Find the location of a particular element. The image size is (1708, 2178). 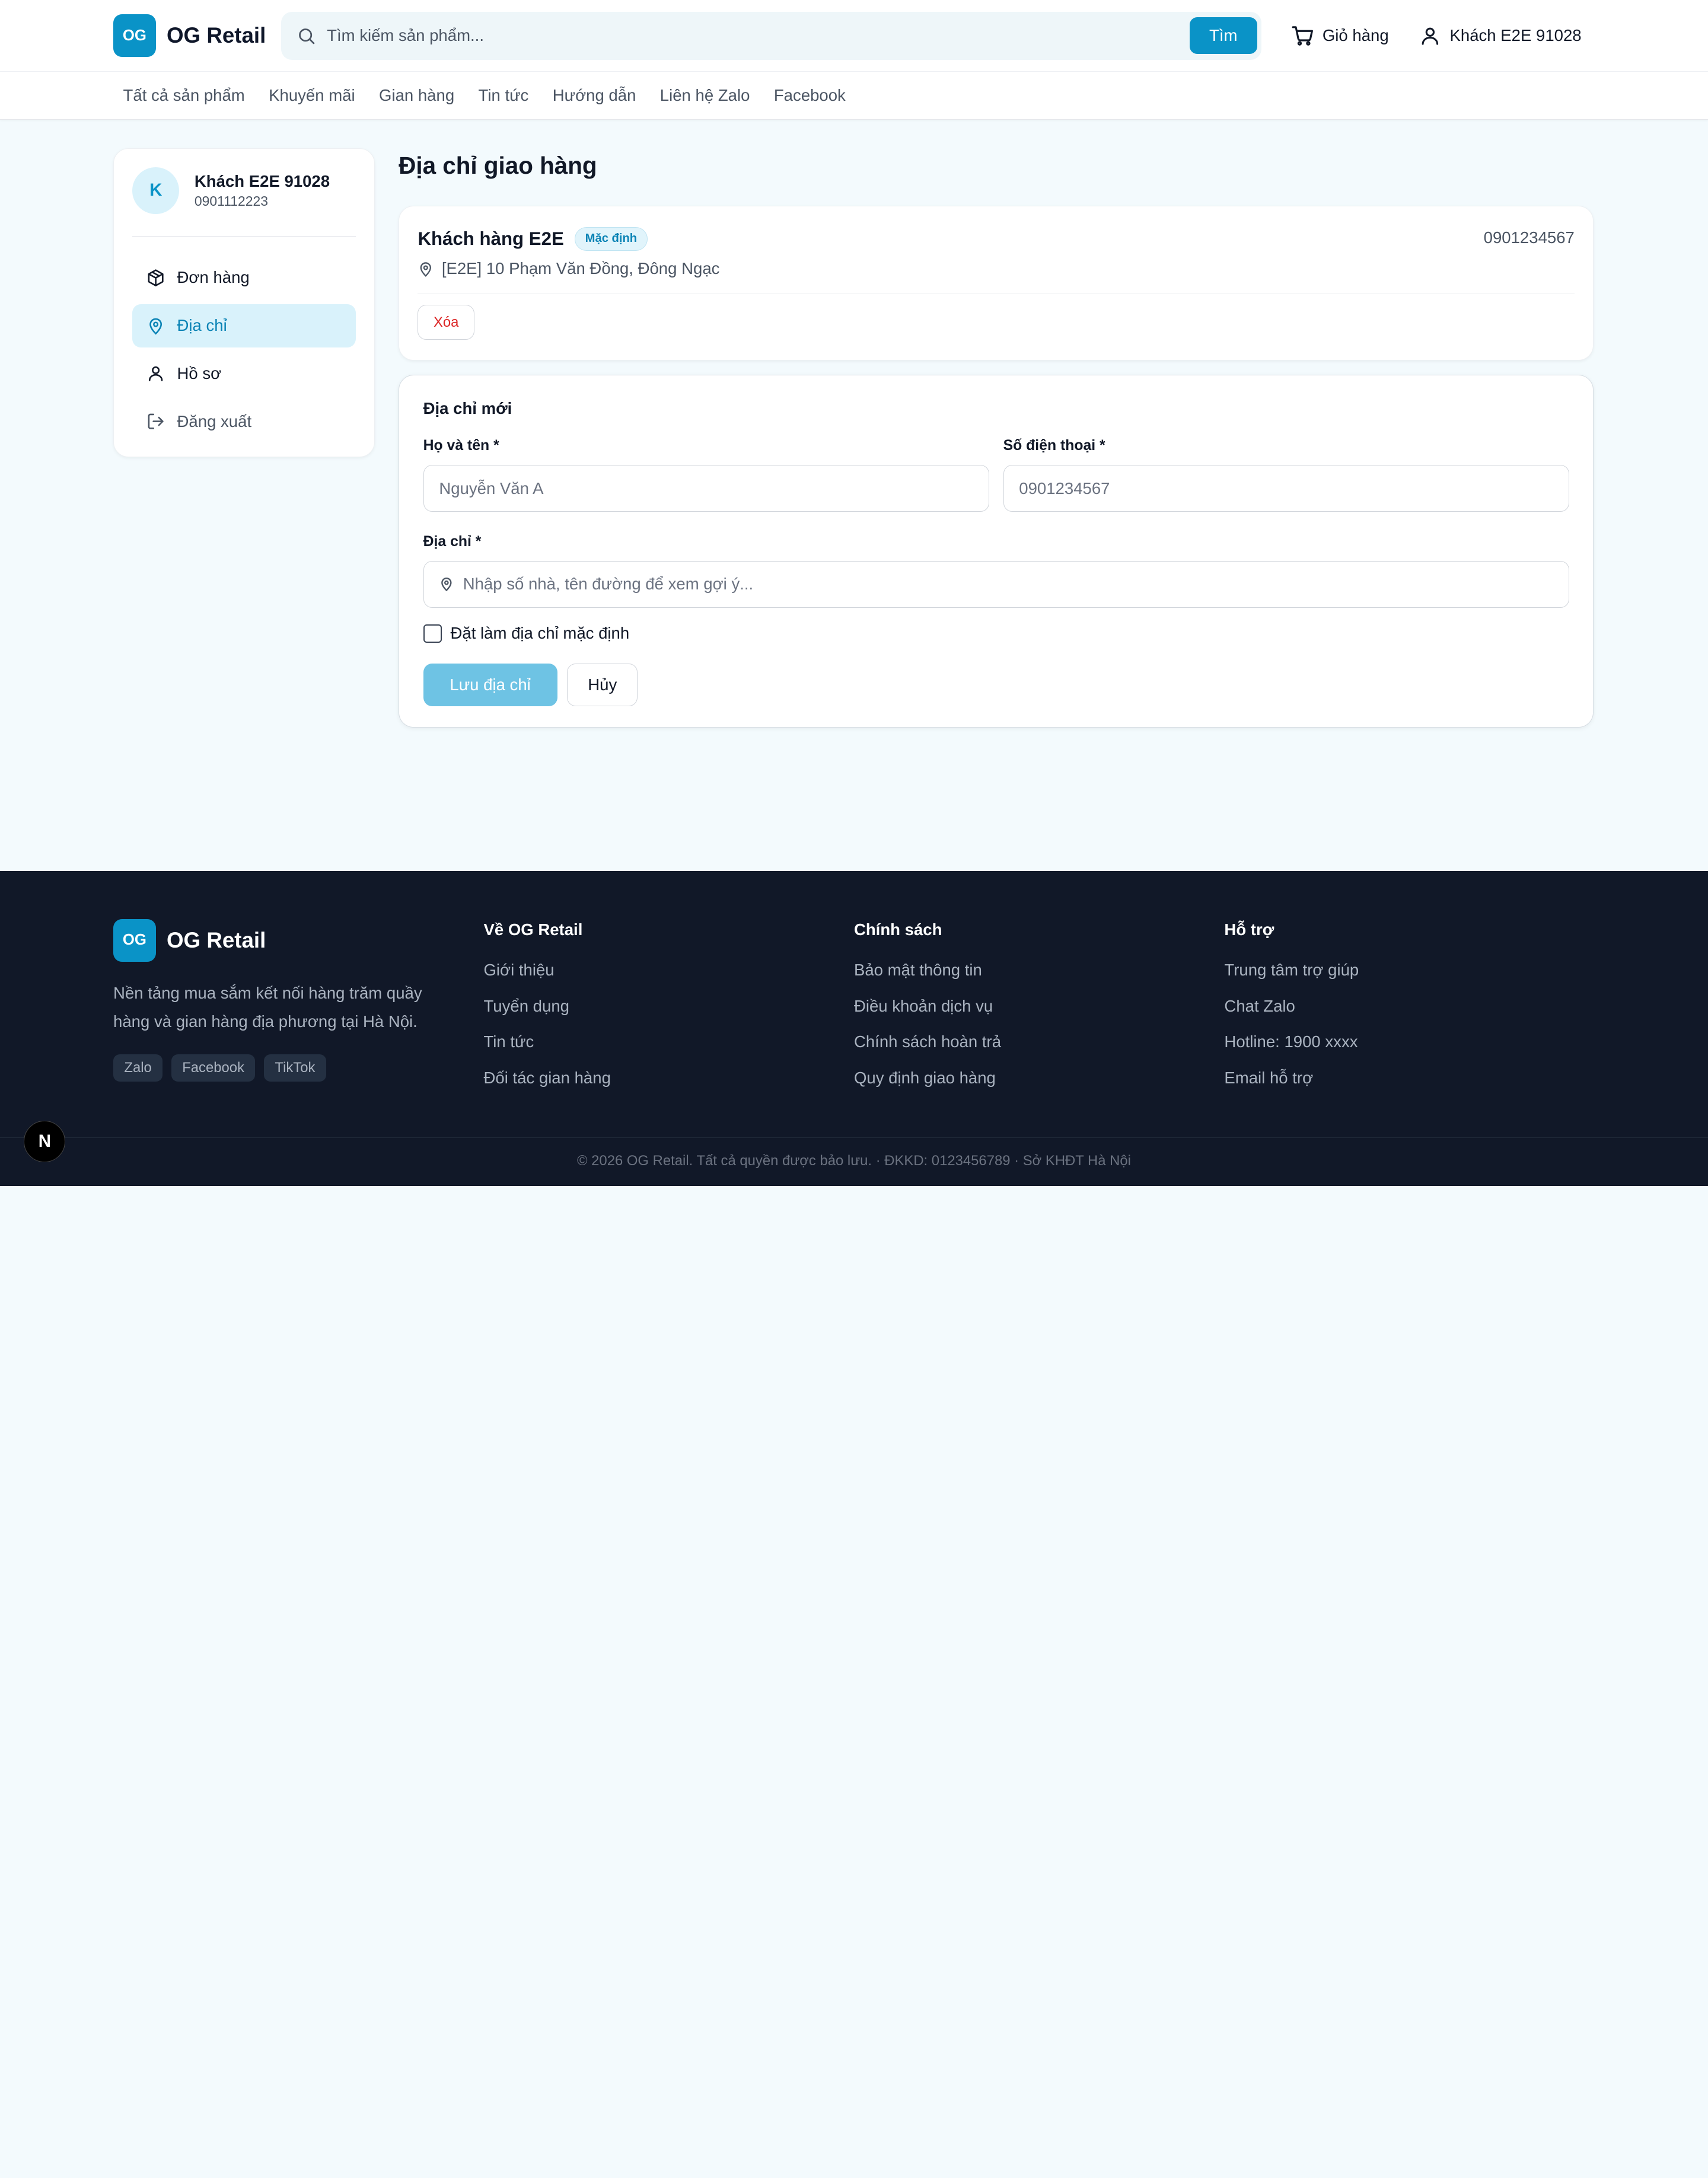

footer-link: Trung tâm trợ giúp is located at coordinates (1409, 972).